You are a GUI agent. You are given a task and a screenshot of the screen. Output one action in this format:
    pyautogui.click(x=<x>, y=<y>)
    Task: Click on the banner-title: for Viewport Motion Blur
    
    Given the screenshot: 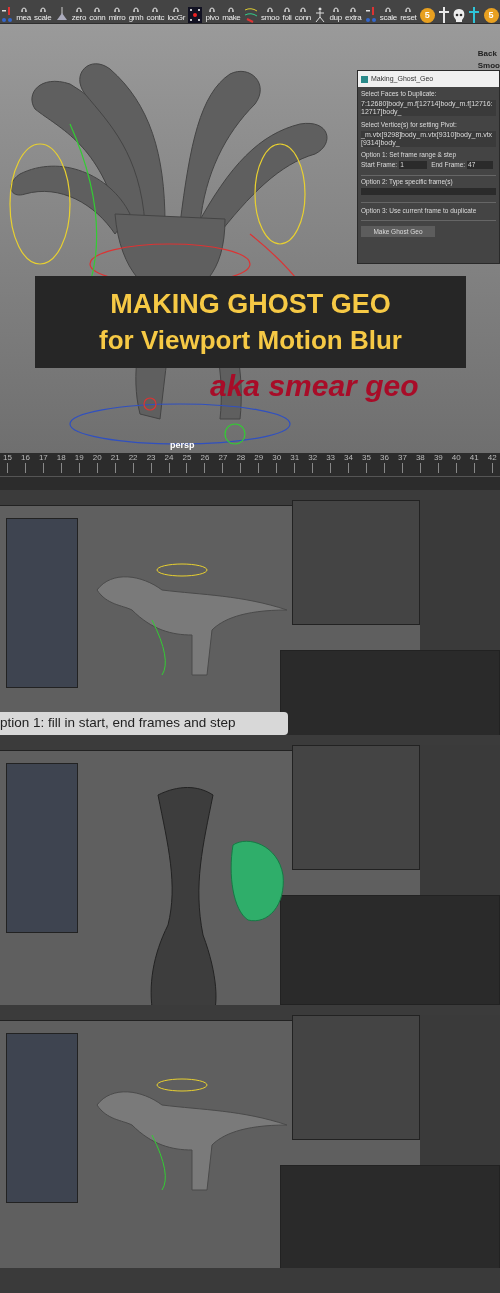 What is the action you would take?
    pyautogui.click(x=250, y=340)
    